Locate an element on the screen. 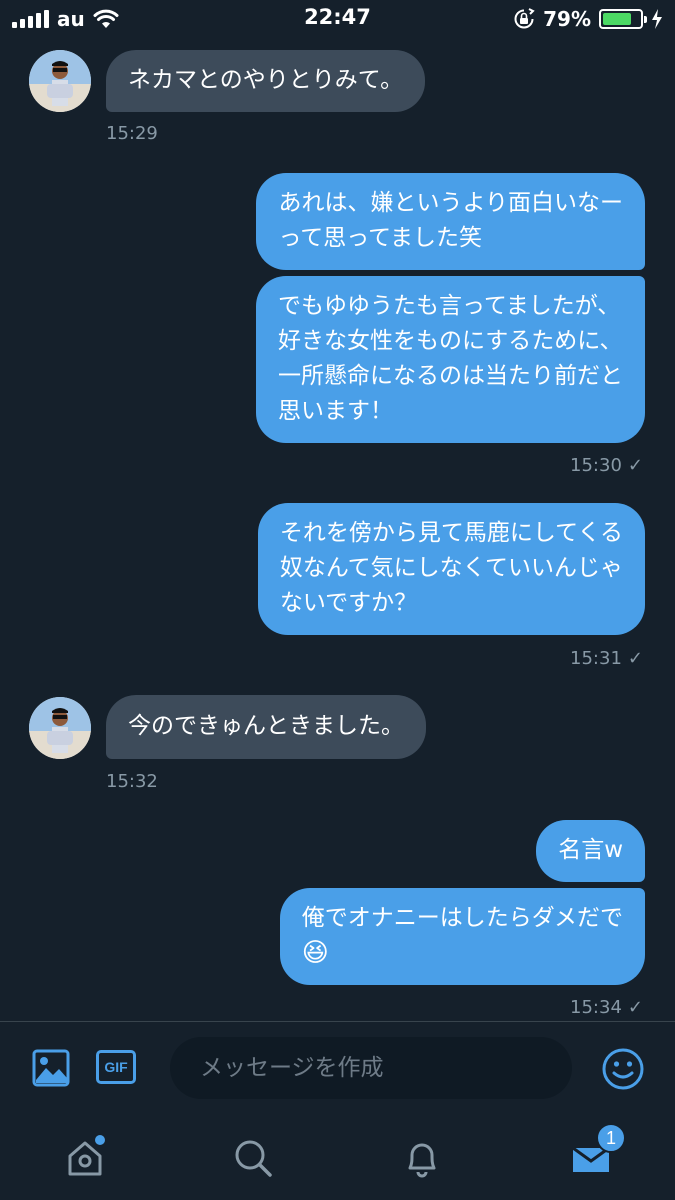  gif-button: GIF is located at coordinates (116, 1067).